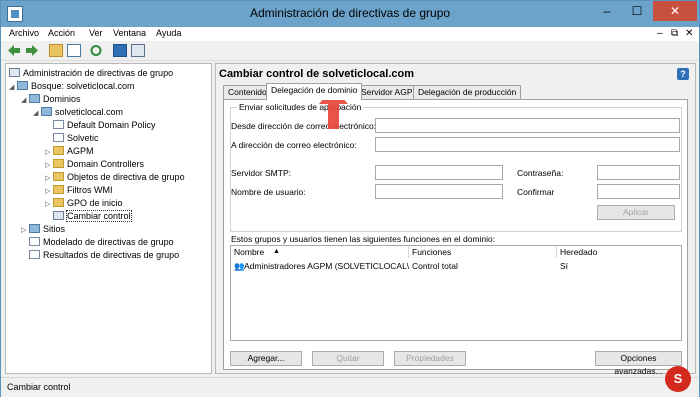 The height and width of the screenshot is (397, 700). What do you see at coordinates (430, 358) in the screenshot?
I see `properties-button: Propiedades` at bounding box center [430, 358].